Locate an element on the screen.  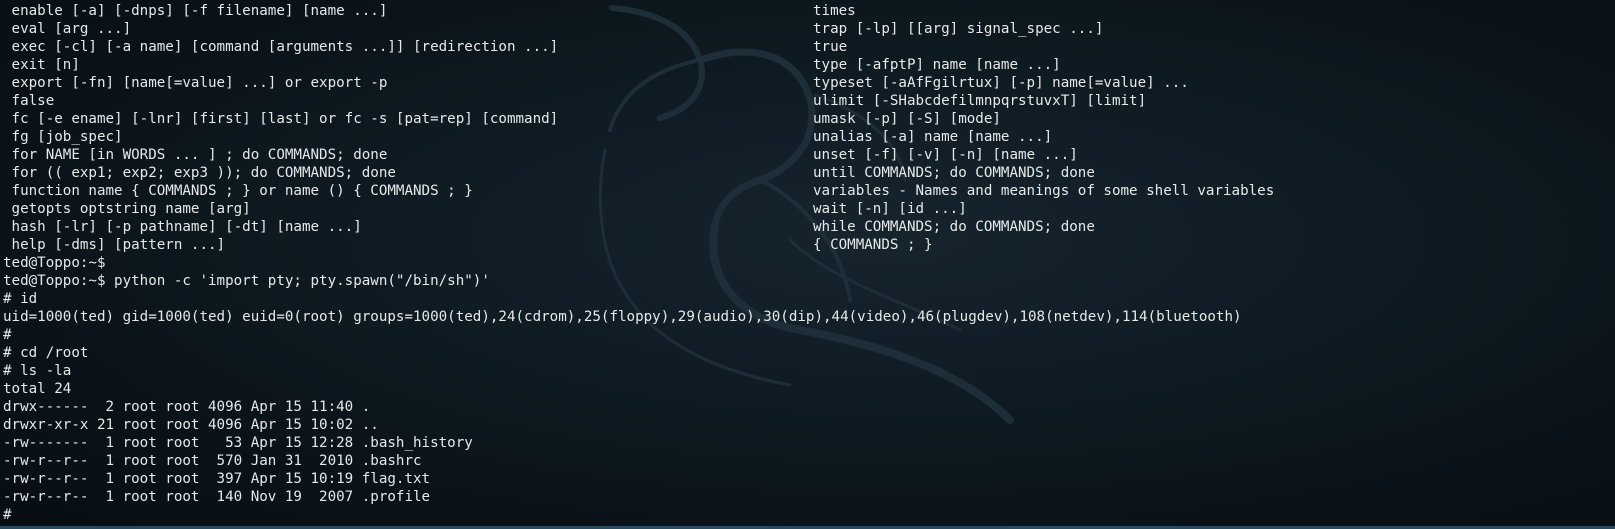
help-line: umask [-p] [-S] [mode] is located at coordinates (907, 119).